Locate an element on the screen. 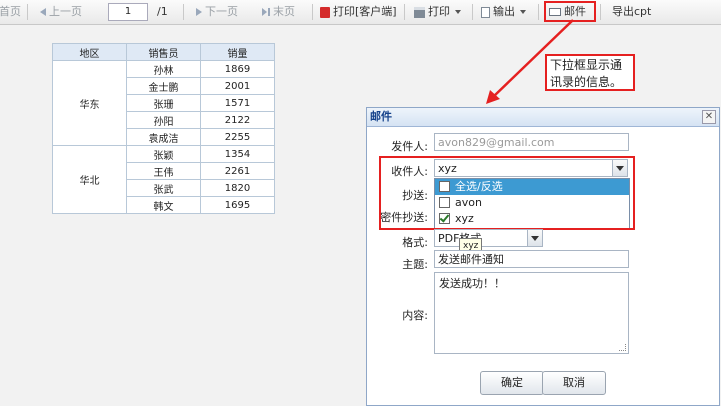 The width and height of the screenshot is (721, 406). content-text: 发送成功！！ is located at coordinates (472, 283).